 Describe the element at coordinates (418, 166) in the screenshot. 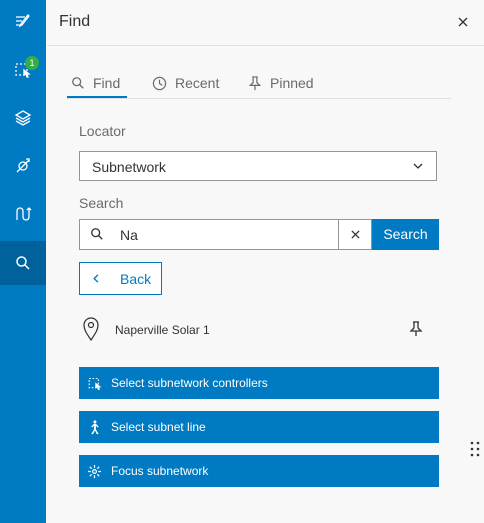

I see `chevron-down-icon` at that location.